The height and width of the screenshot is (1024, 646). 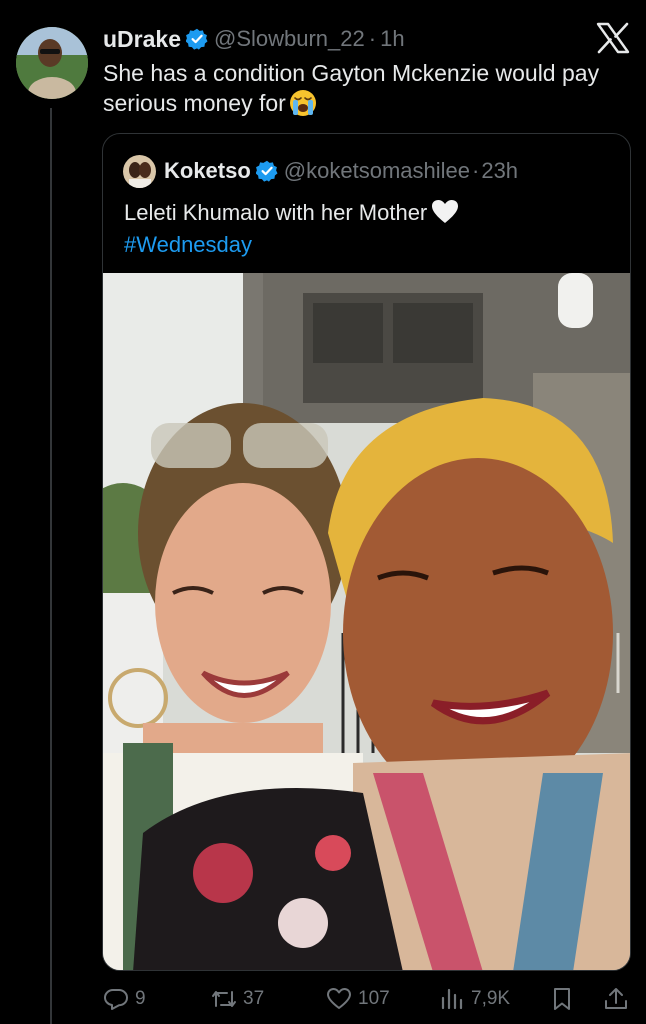 What do you see at coordinates (276, 212) in the screenshot?
I see `quoted-tweet-text-body: Leleti Khumalo with her Mother` at bounding box center [276, 212].